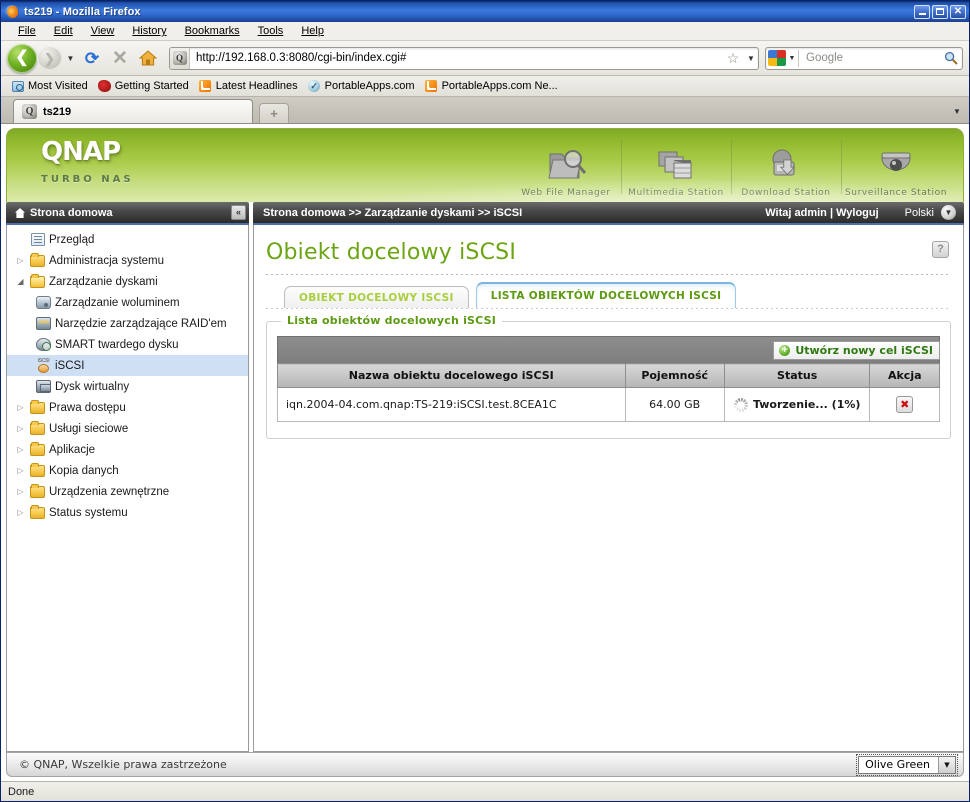  Describe the element at coordinates (869, 58) in the screenshot. I see `search-input: Google` at that location.